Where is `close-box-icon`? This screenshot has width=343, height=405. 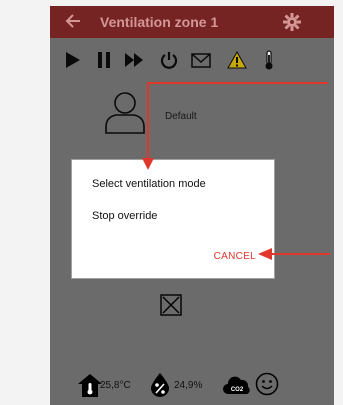
close-box-icon is located at coordinates (171, 305).